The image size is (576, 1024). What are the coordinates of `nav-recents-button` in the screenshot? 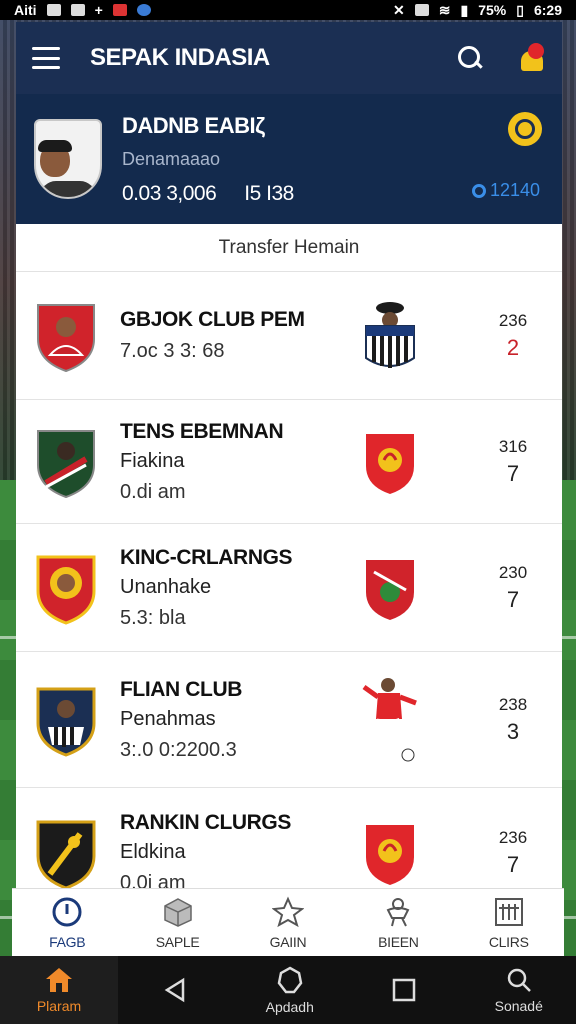 It's located at (404, 990).